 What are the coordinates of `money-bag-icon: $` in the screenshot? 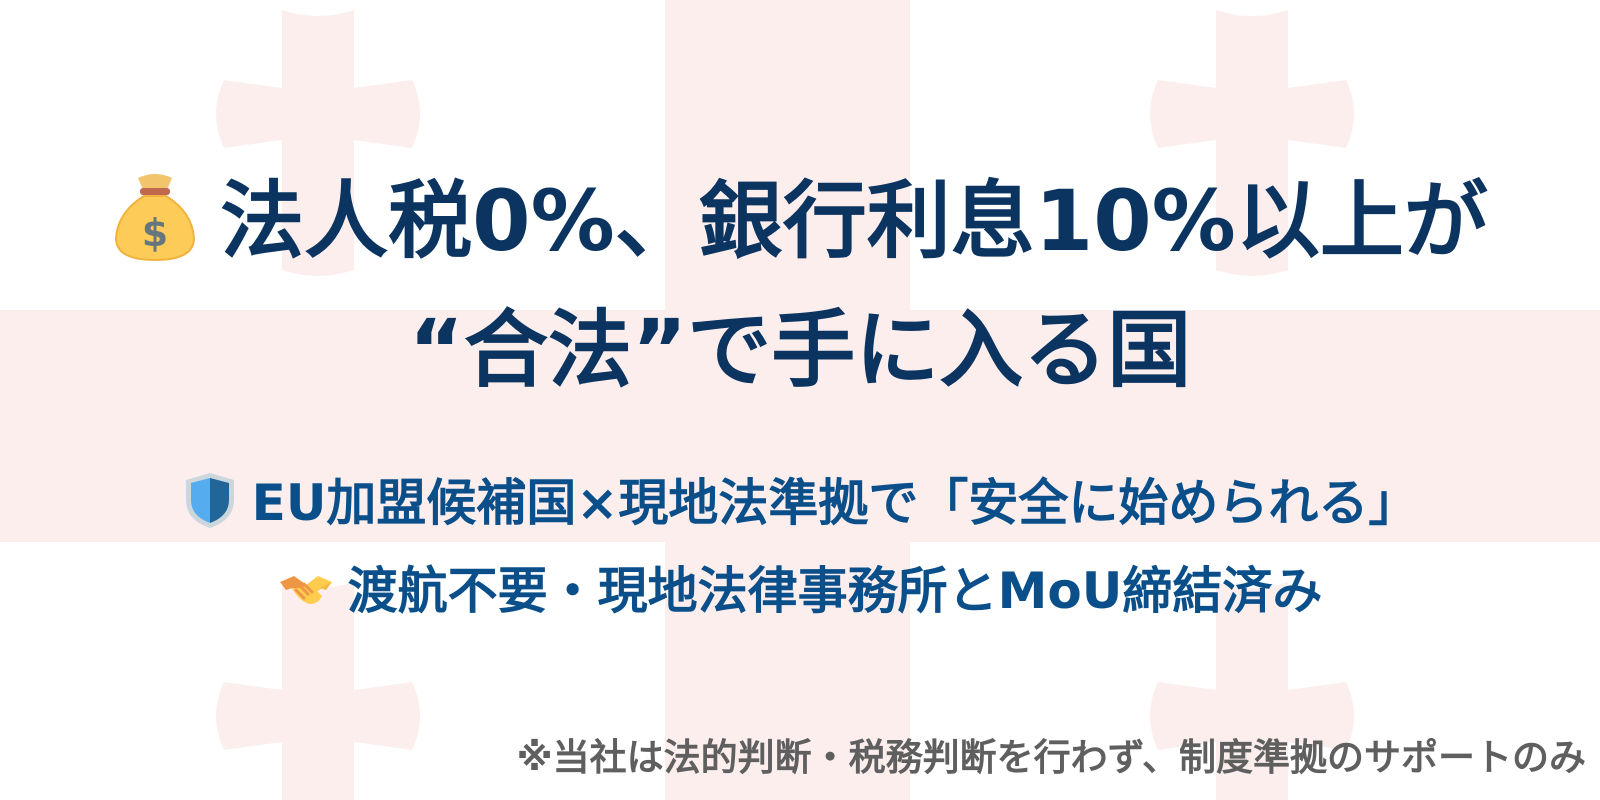 It's located at (155, 216).